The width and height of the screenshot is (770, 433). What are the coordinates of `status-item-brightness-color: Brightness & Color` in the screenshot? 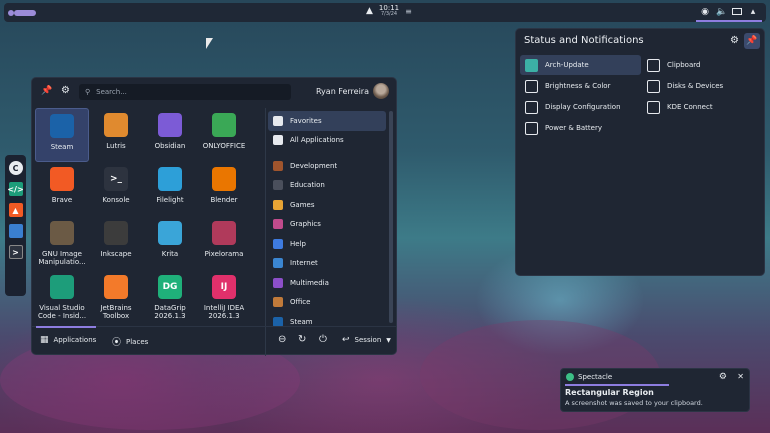 It's located at (580, 86).